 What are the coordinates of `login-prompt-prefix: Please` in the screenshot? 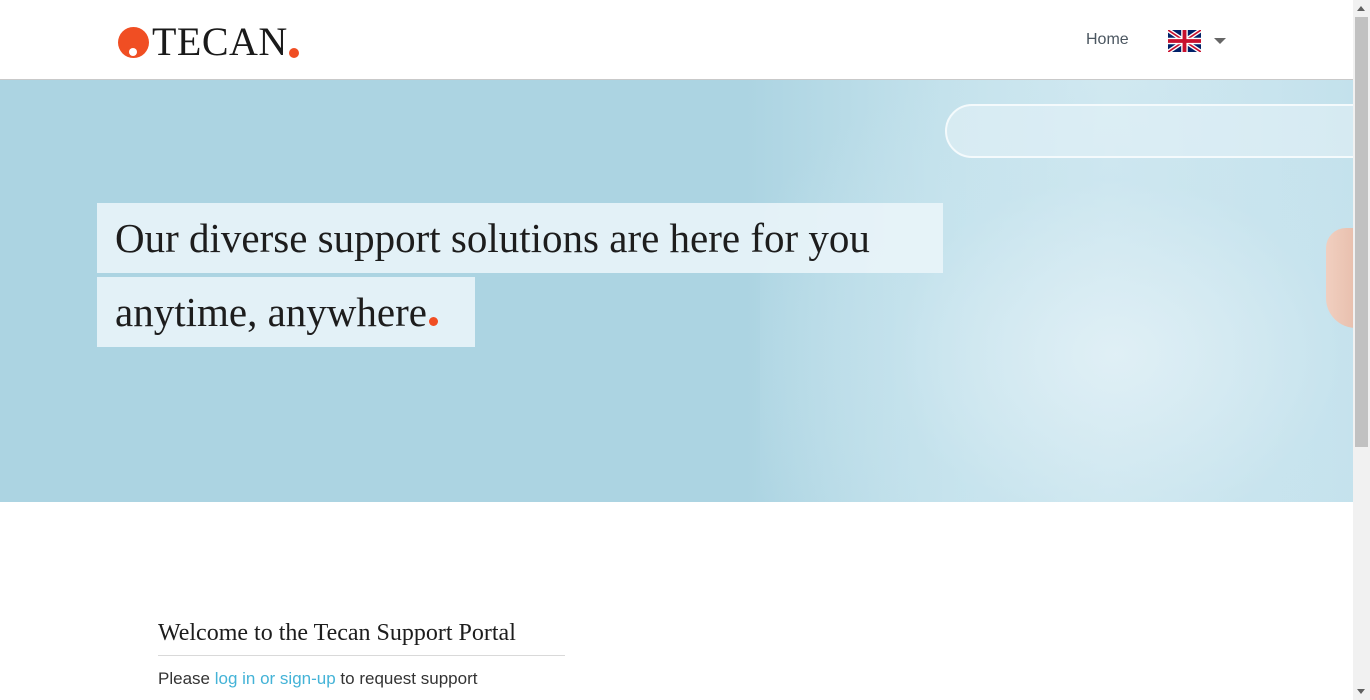 It's located at (184, 678).